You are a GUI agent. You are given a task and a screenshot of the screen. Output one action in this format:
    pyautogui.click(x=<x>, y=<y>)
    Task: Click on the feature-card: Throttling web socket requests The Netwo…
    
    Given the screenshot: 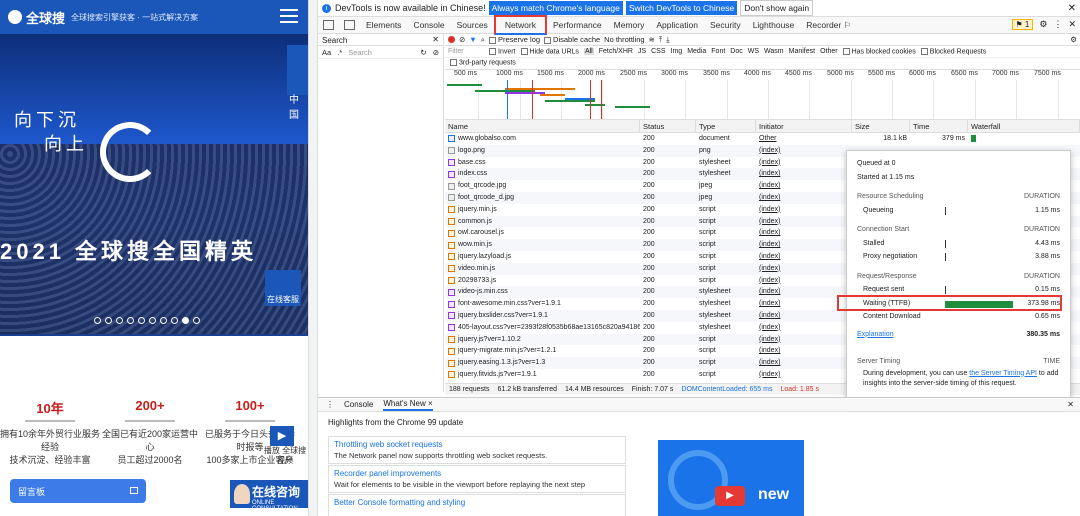 What is the action you would take?
    pyautogui.click(x=477, y=450)
    